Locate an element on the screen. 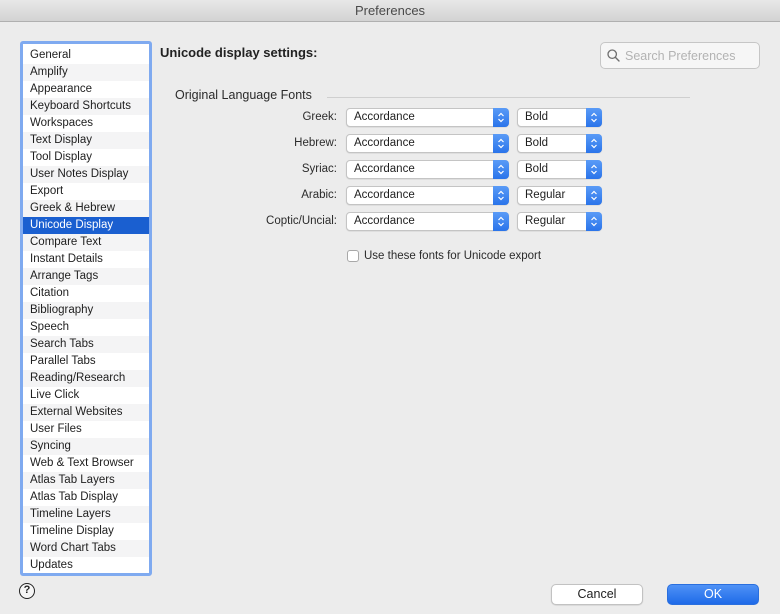 This screenshot has width=780, height=614. font-row-label: Coptic/Uncial: is located at coordinates (301, 221).